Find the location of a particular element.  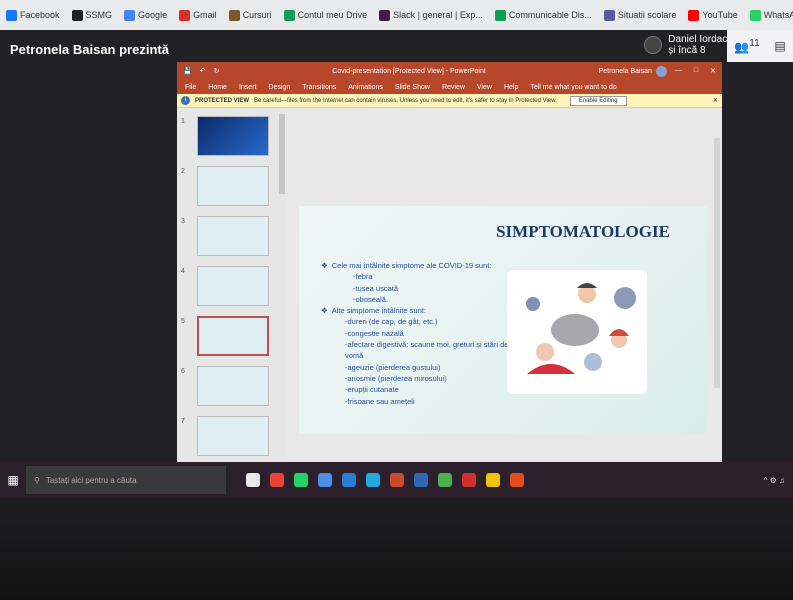

slide-subitem: -erupții cutanate is located at coordinates (372, 390).